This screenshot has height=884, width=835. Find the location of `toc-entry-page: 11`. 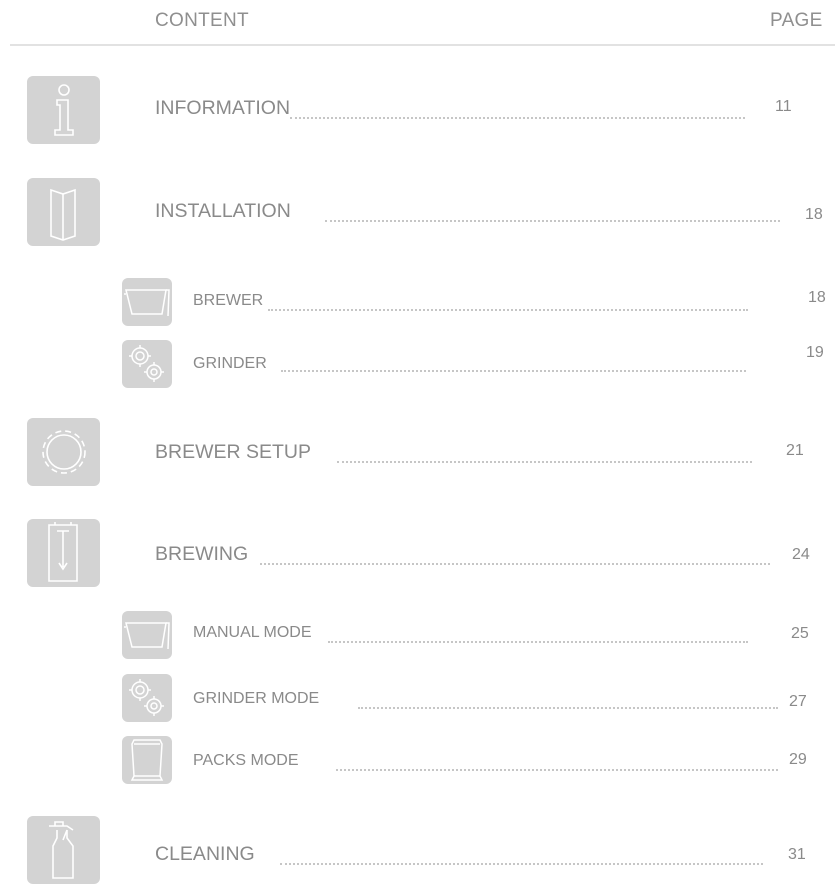

toc-entry-page: 11 is located at coordinates (783, 106).